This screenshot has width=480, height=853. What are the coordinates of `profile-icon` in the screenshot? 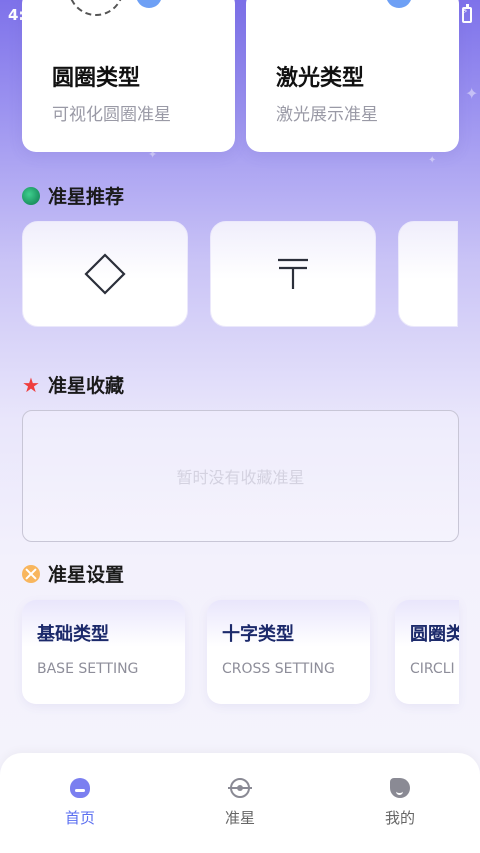 It's located at (400, 788).